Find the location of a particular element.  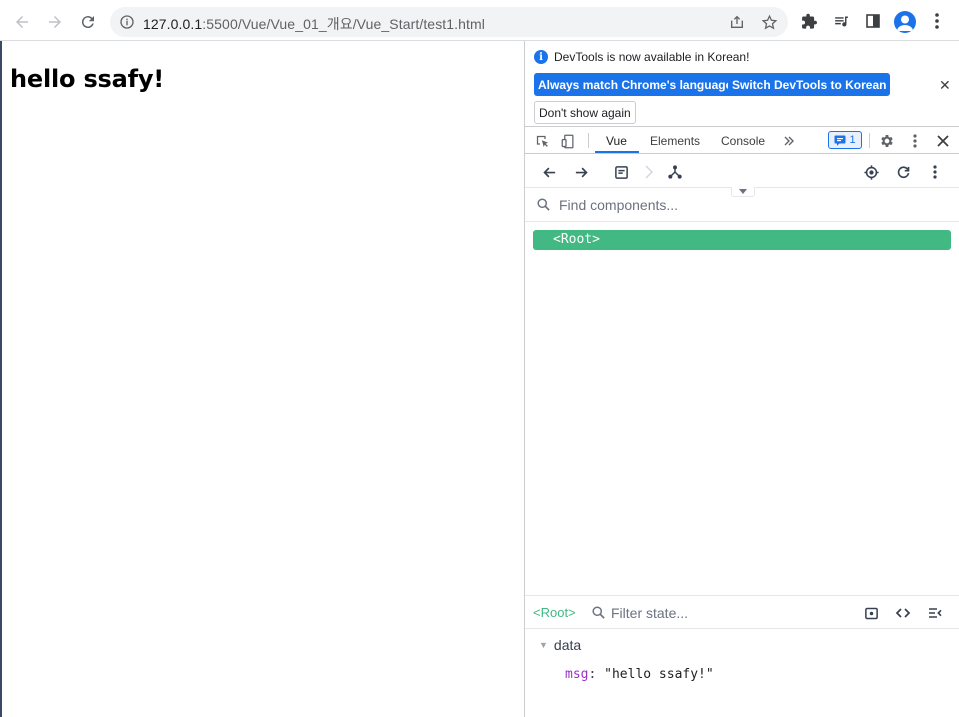

collapse-triangle-icon: ▼ is located at coordinates (543, 645).